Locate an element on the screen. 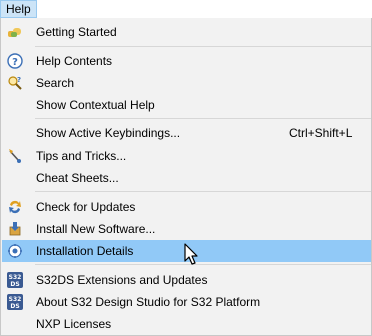 Image resolution: width=372 pixels, height=336 pixels. menu-item-label: Search is located at coordinates (55, 83).